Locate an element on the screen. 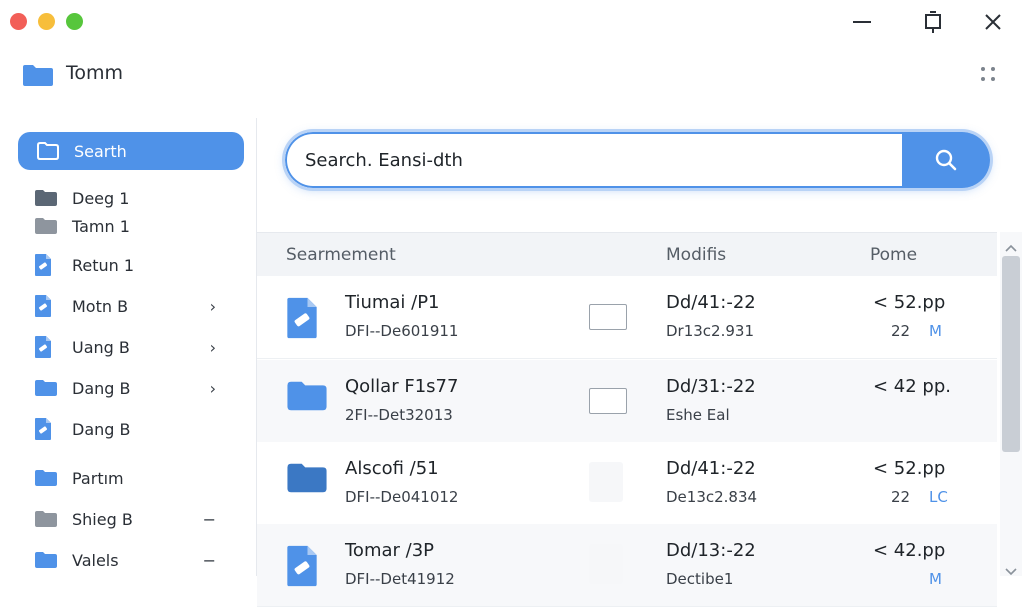 The width and height of the screenshot is (1024, 607). scroll-down-arrow-icon is located at coordinates (1011, 571).